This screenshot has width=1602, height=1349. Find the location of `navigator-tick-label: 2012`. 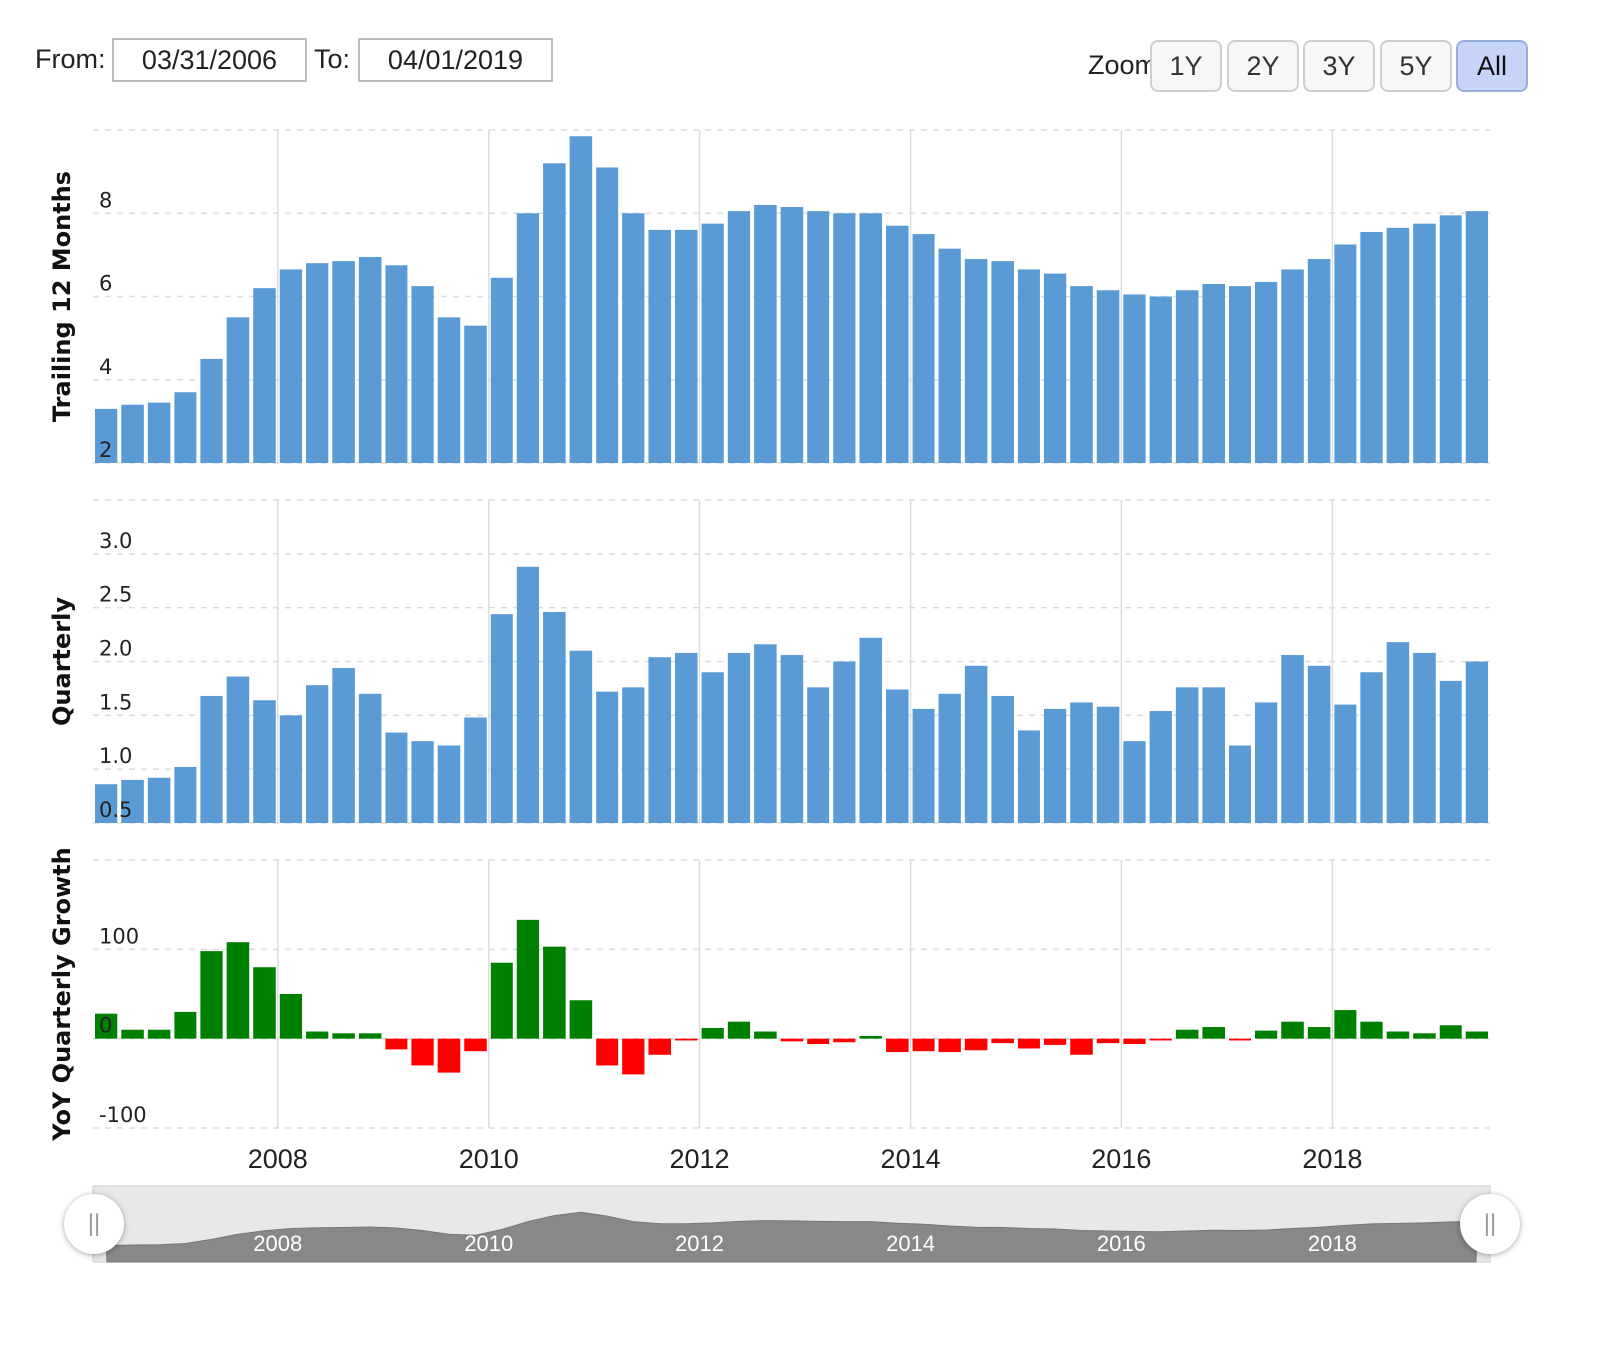

navigator-tick-label: 2012 is located at coordinates (699, 1243).